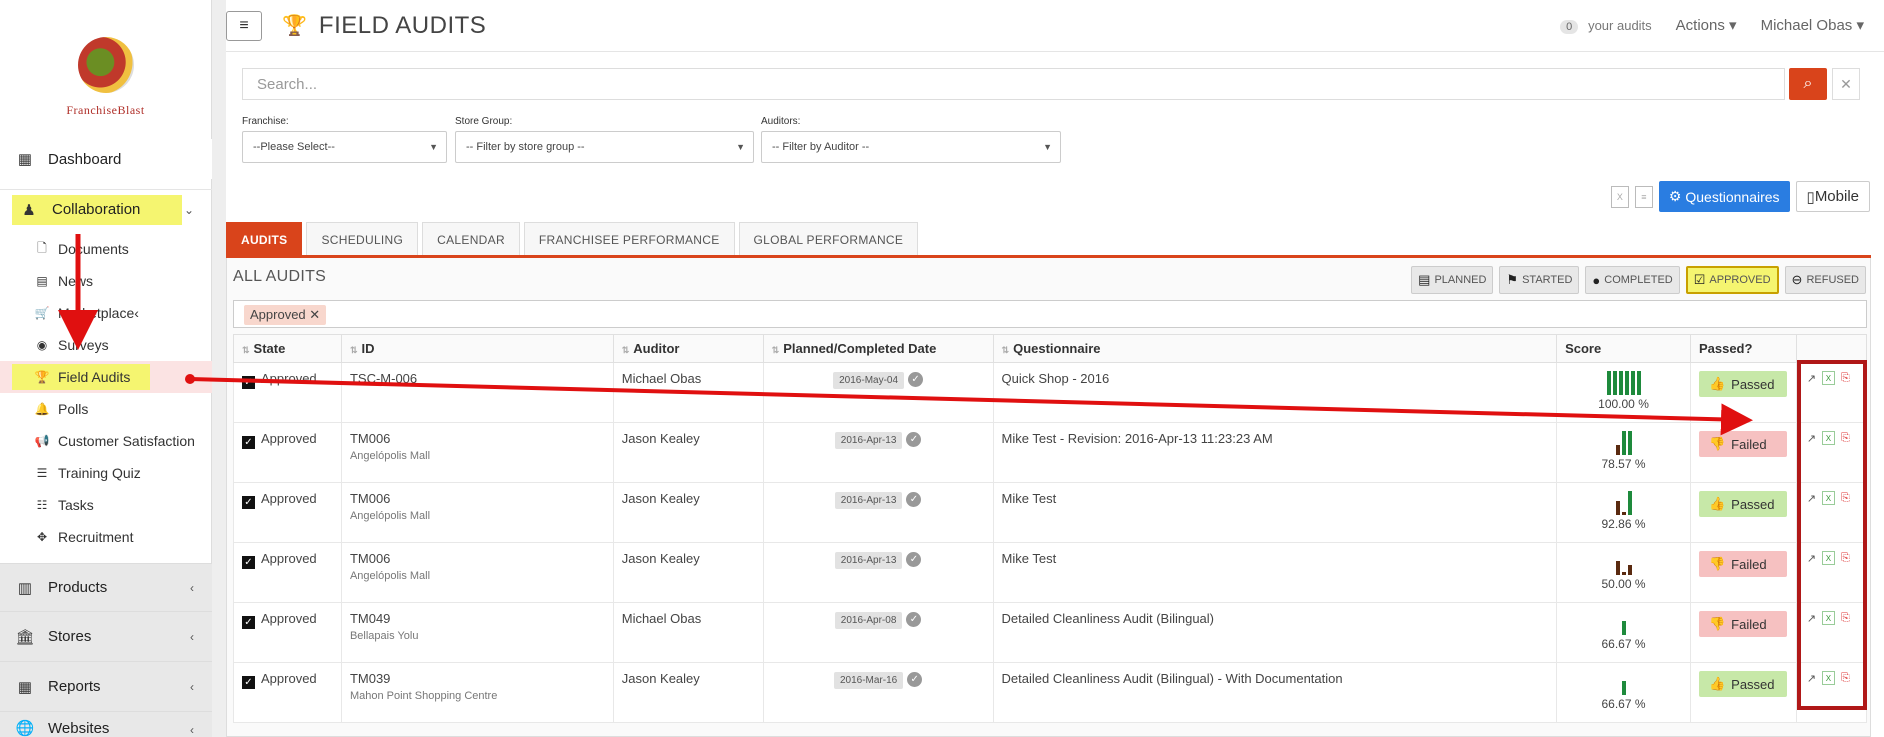  What do you see at coordinates (287, 348) in the screenshot?
I see `column-state: ⇅ State` at bounding box center [287, 348].